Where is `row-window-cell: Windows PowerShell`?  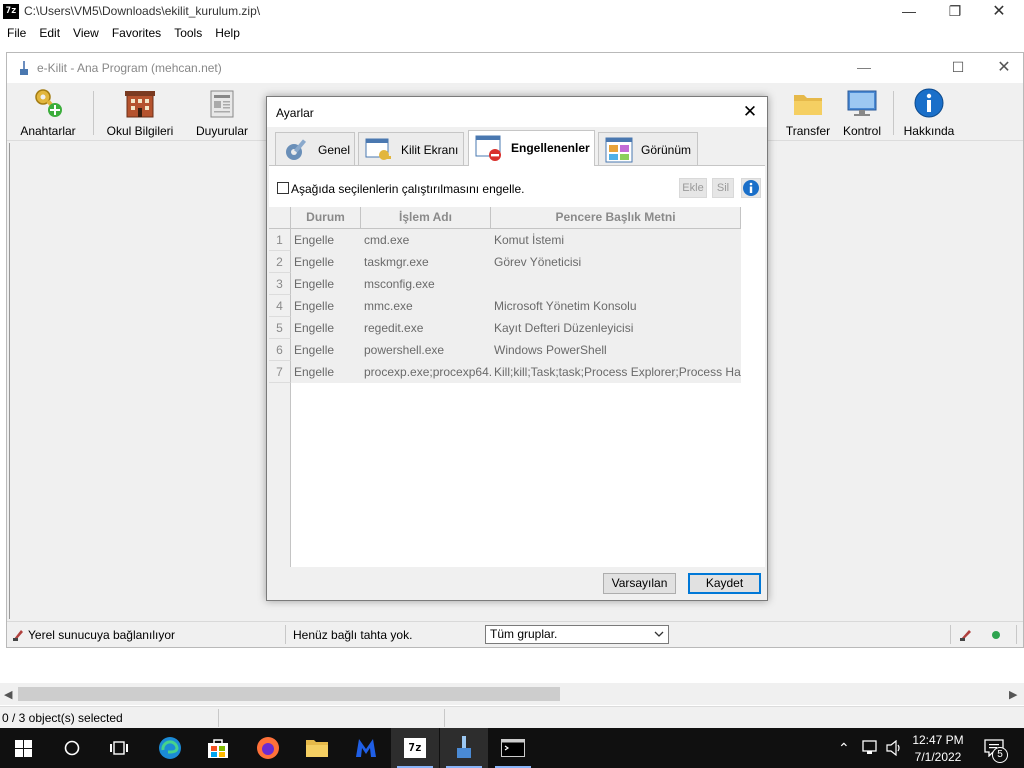 row-window-cell: Windows PowerShell is located at coordinates (616, 350).